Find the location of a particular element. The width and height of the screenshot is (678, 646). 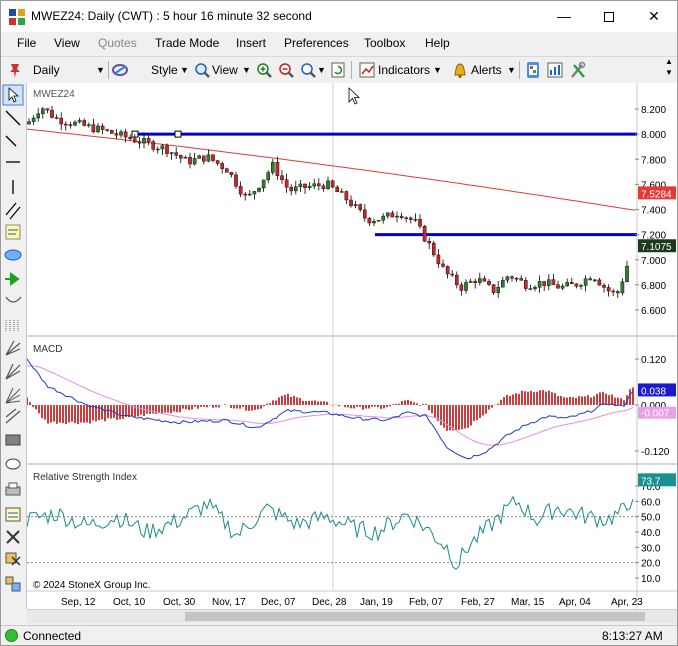

alerts-dropdown-icon: ▼ is located at coordinates (511, 70).